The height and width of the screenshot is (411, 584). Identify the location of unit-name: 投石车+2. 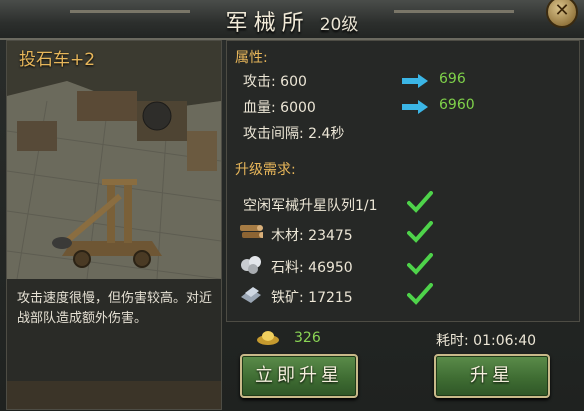
(57, 60).